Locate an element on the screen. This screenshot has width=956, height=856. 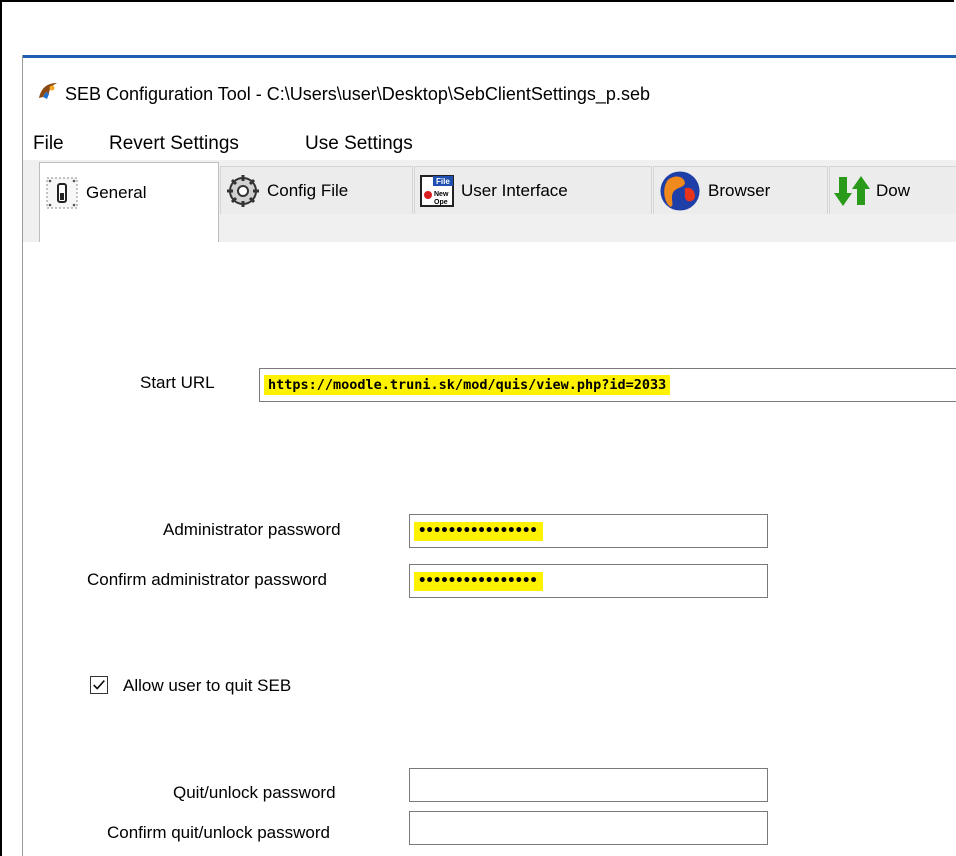
menu-revert-settings: Revert Settings is located at coordinates (174, 144).